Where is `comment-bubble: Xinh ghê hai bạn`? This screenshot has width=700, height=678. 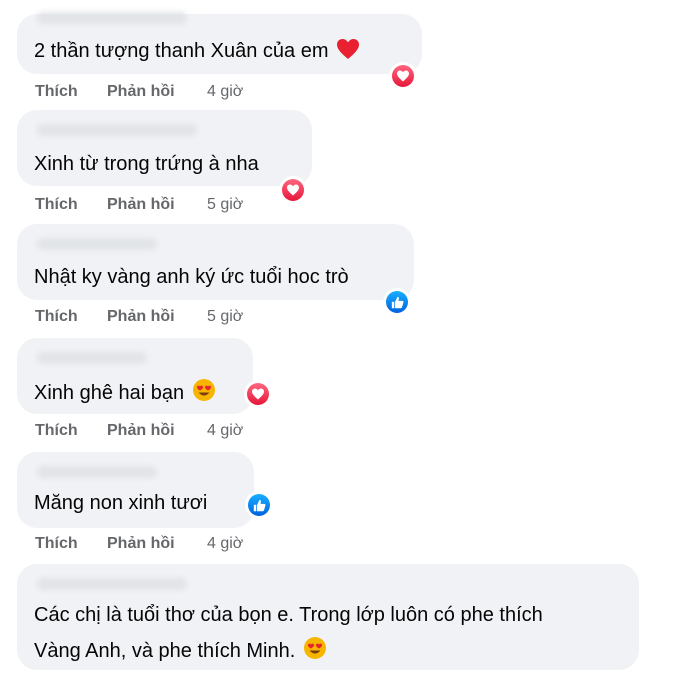
comment-bubble: Xinh ghê hai bạn is located at coordinates (135, 376).